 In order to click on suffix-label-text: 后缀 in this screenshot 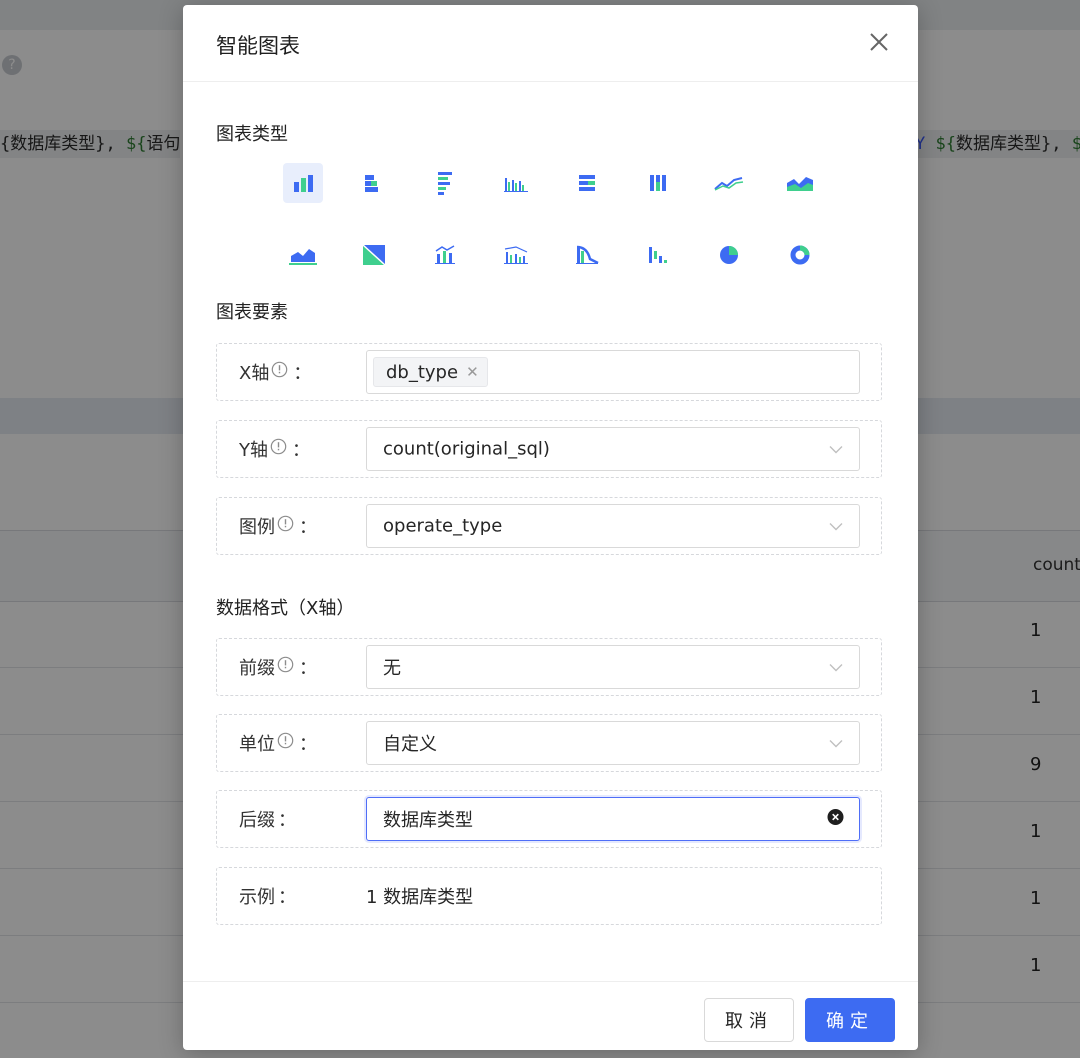, I will do `click(257, 820)`.